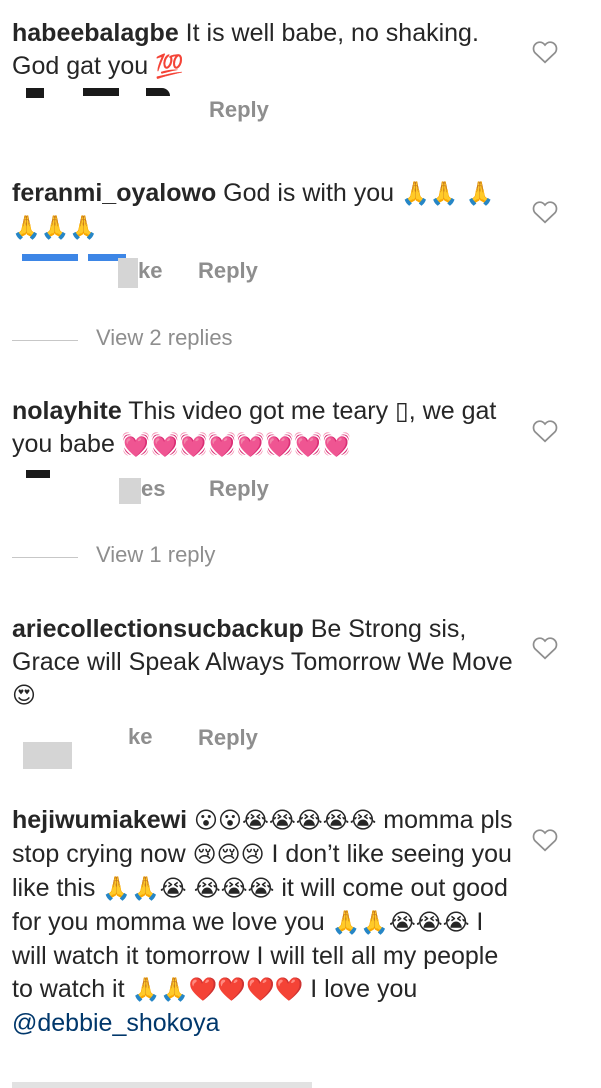 Image resolution: width=601 pixels, height=1088 pixels. Describe the element at coordinates (360, 989) in the screenshot. I see `comment-body: I love you` at that location.